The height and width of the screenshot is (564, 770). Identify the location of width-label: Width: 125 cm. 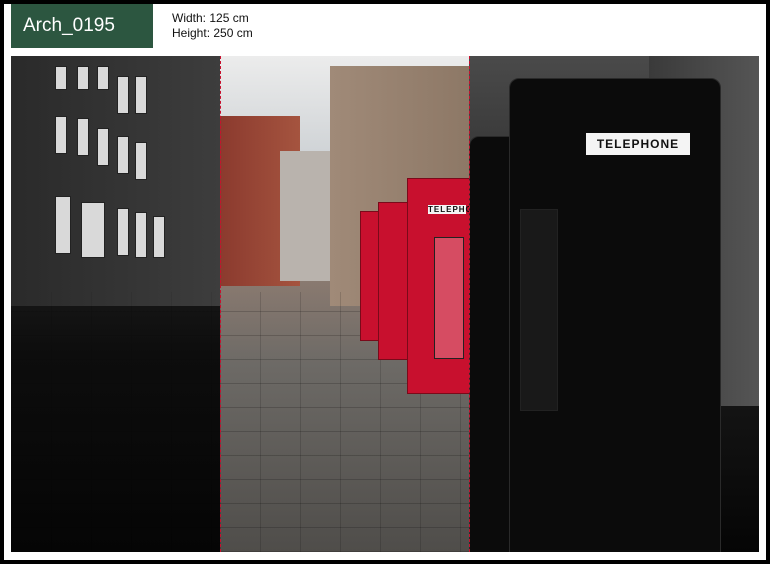
(210, 18).